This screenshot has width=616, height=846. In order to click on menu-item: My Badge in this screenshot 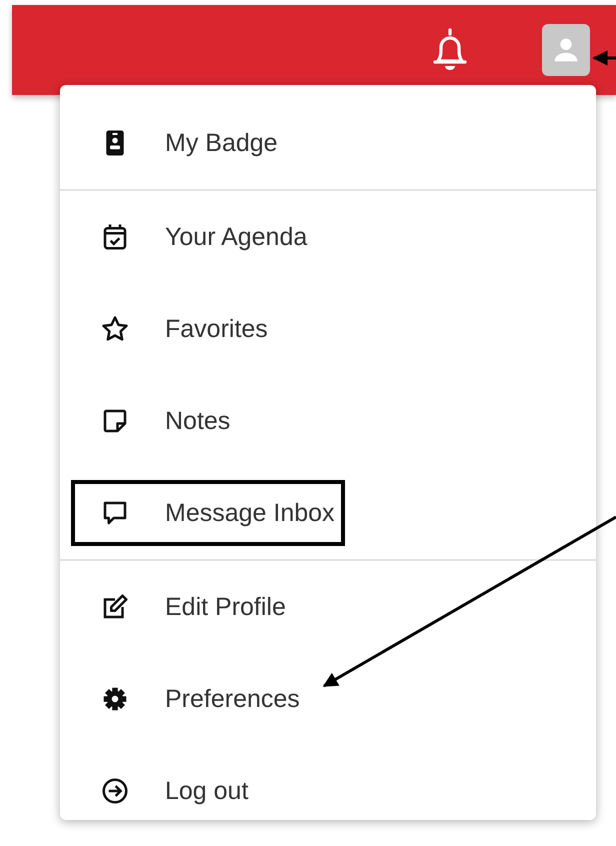, I will do `click(179, 143)`.